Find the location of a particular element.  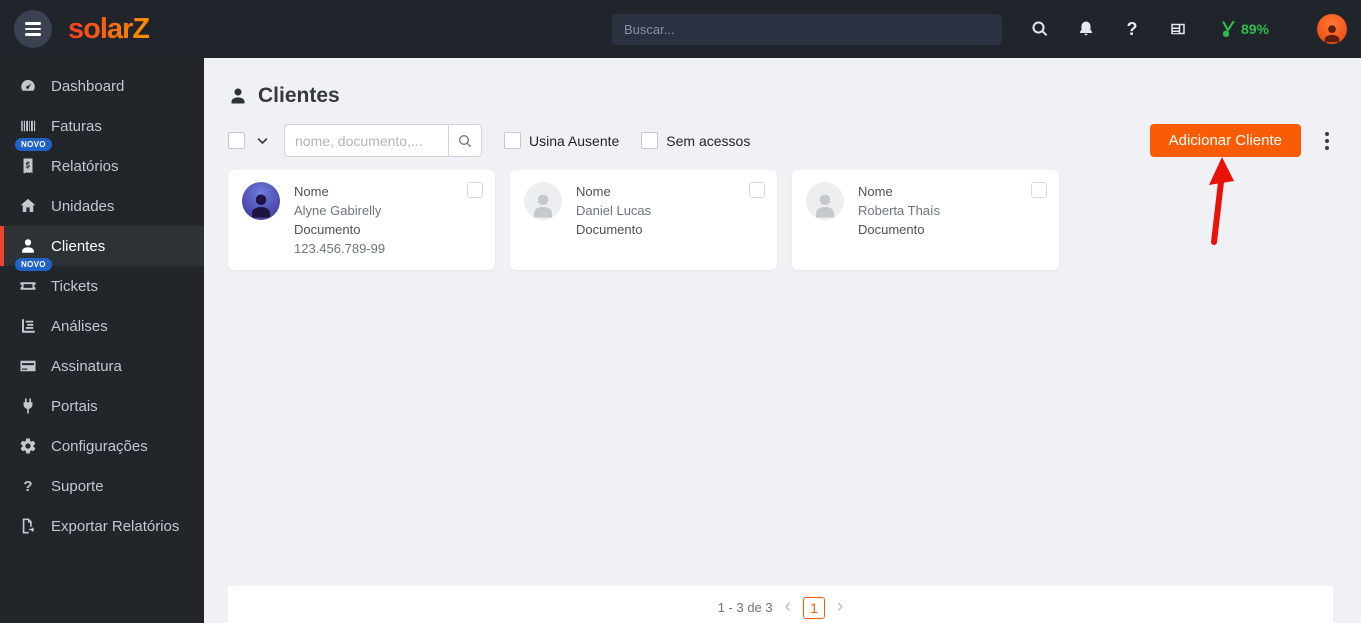

person-icon is located at coordinates (28, 246).